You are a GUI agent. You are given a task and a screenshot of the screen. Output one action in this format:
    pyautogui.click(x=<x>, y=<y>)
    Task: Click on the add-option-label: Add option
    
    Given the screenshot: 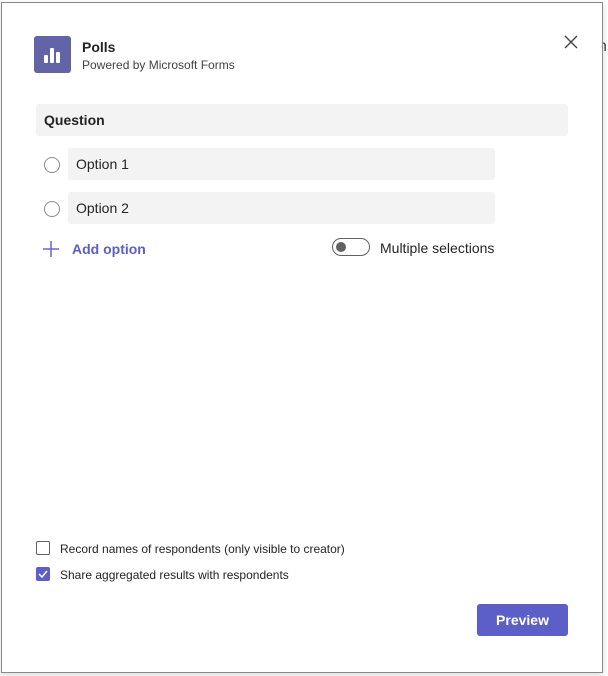 What is the action you would take?
    pyautogui.click(x=109, y=249)
    